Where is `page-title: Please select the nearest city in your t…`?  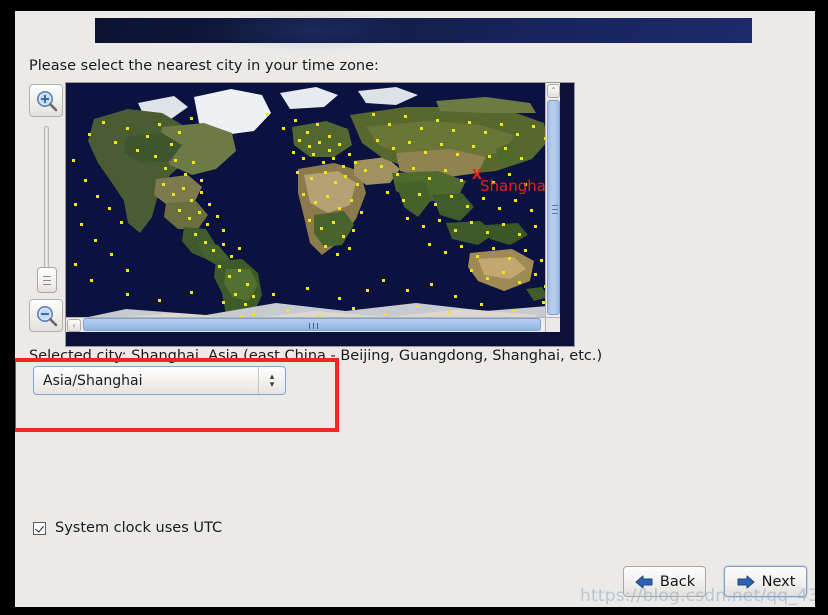
page-title: Please select the nearest city in your t… is located at coordinates (204, 66).